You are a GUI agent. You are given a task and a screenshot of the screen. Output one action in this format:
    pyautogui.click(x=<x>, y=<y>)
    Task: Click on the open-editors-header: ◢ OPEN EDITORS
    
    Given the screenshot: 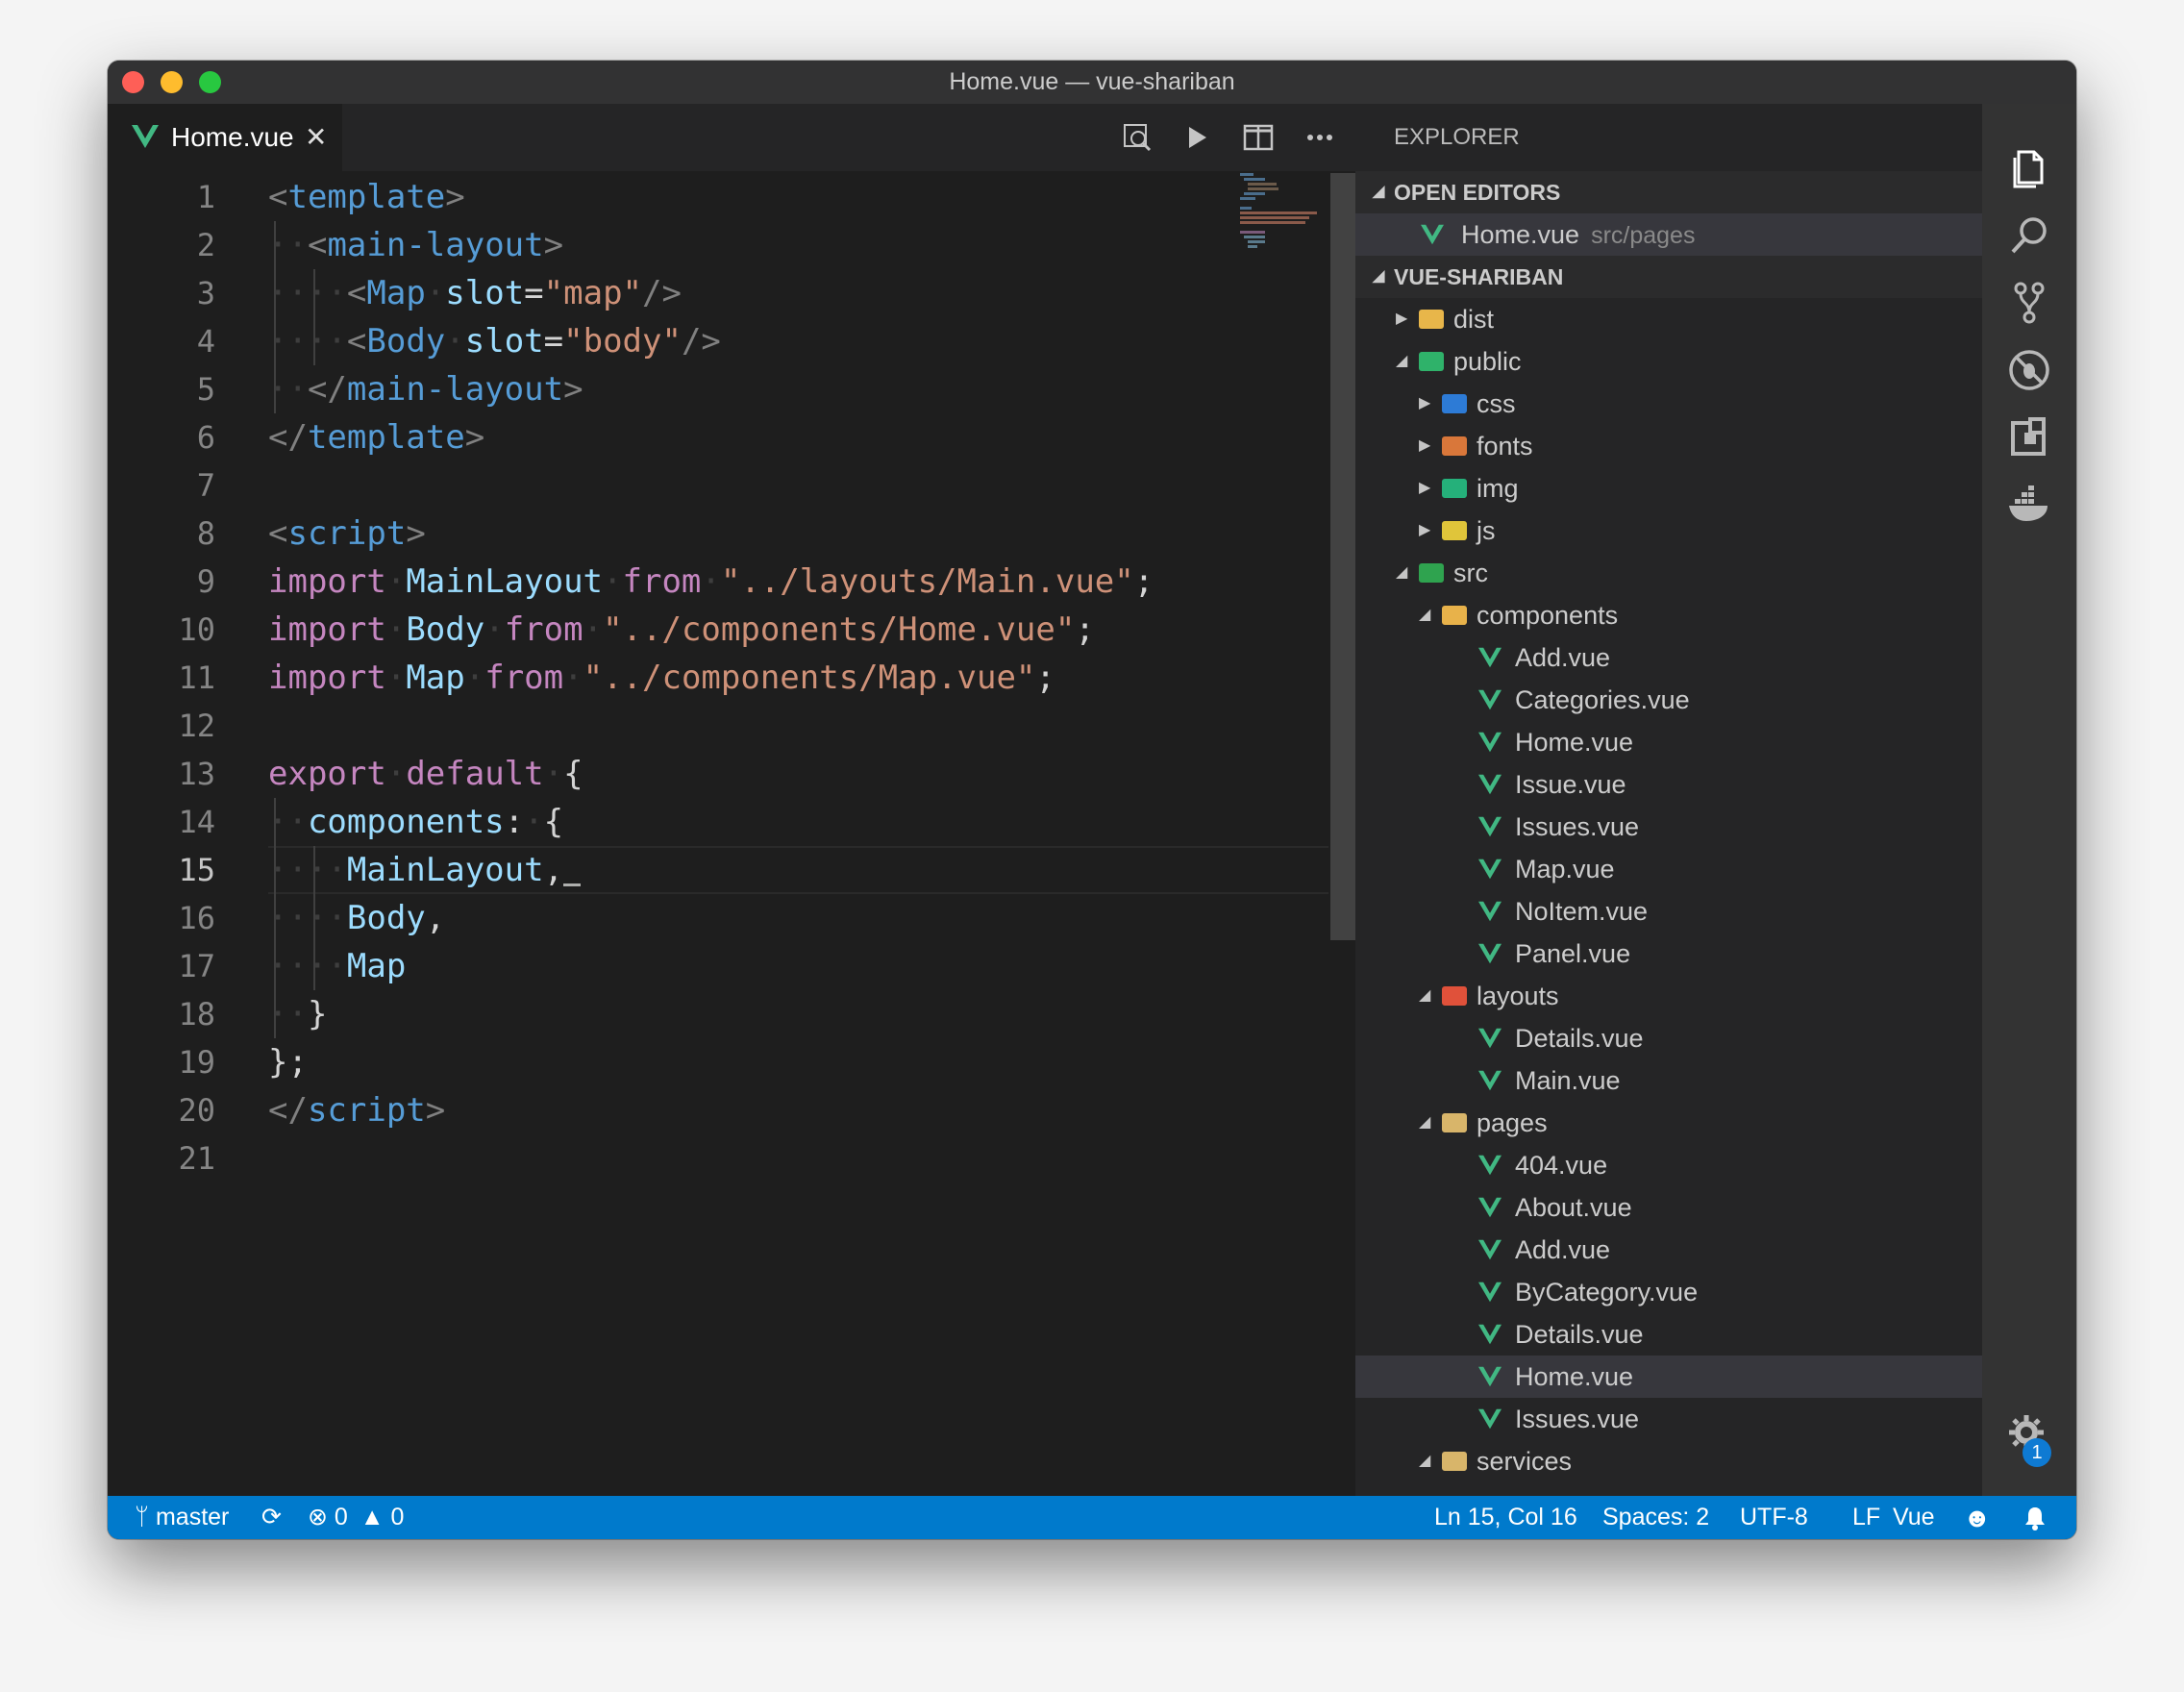 What is the action you would take?
    pyautogui.click(x=1669, y=192)
    